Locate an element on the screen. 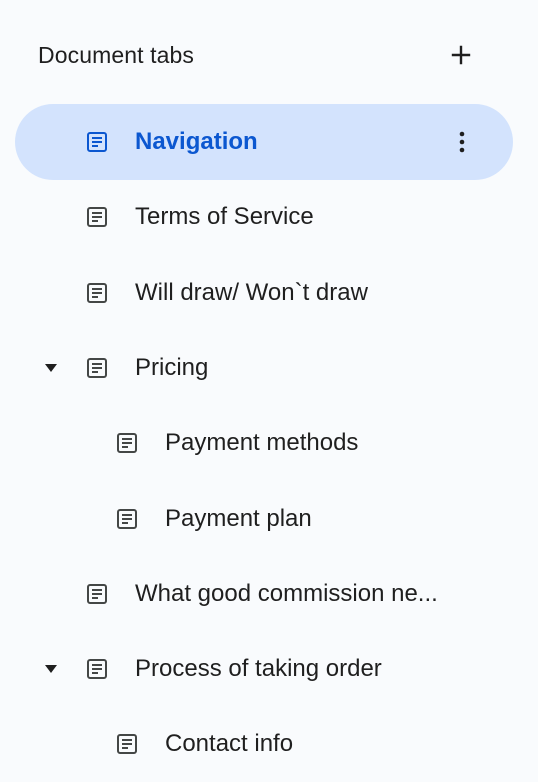 The image size is (538, 782). tab-pricing: Pricing is located at coordinates (264, 368).